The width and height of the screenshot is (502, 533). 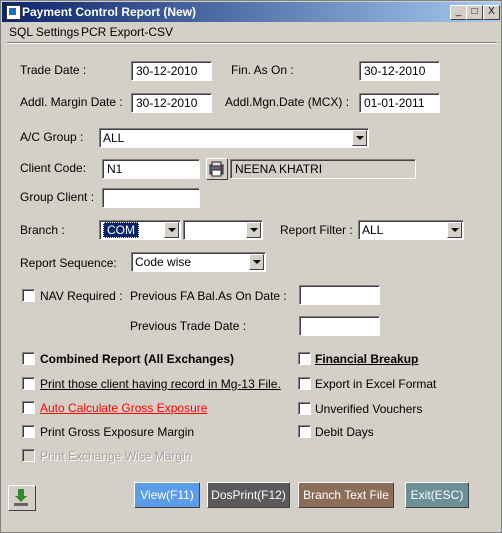 What do you see at coordinates (71, 102) in the screenshot?
I see `addl-margin-date-label: Addl. Margin Date :` at bounding box center [71, 102].